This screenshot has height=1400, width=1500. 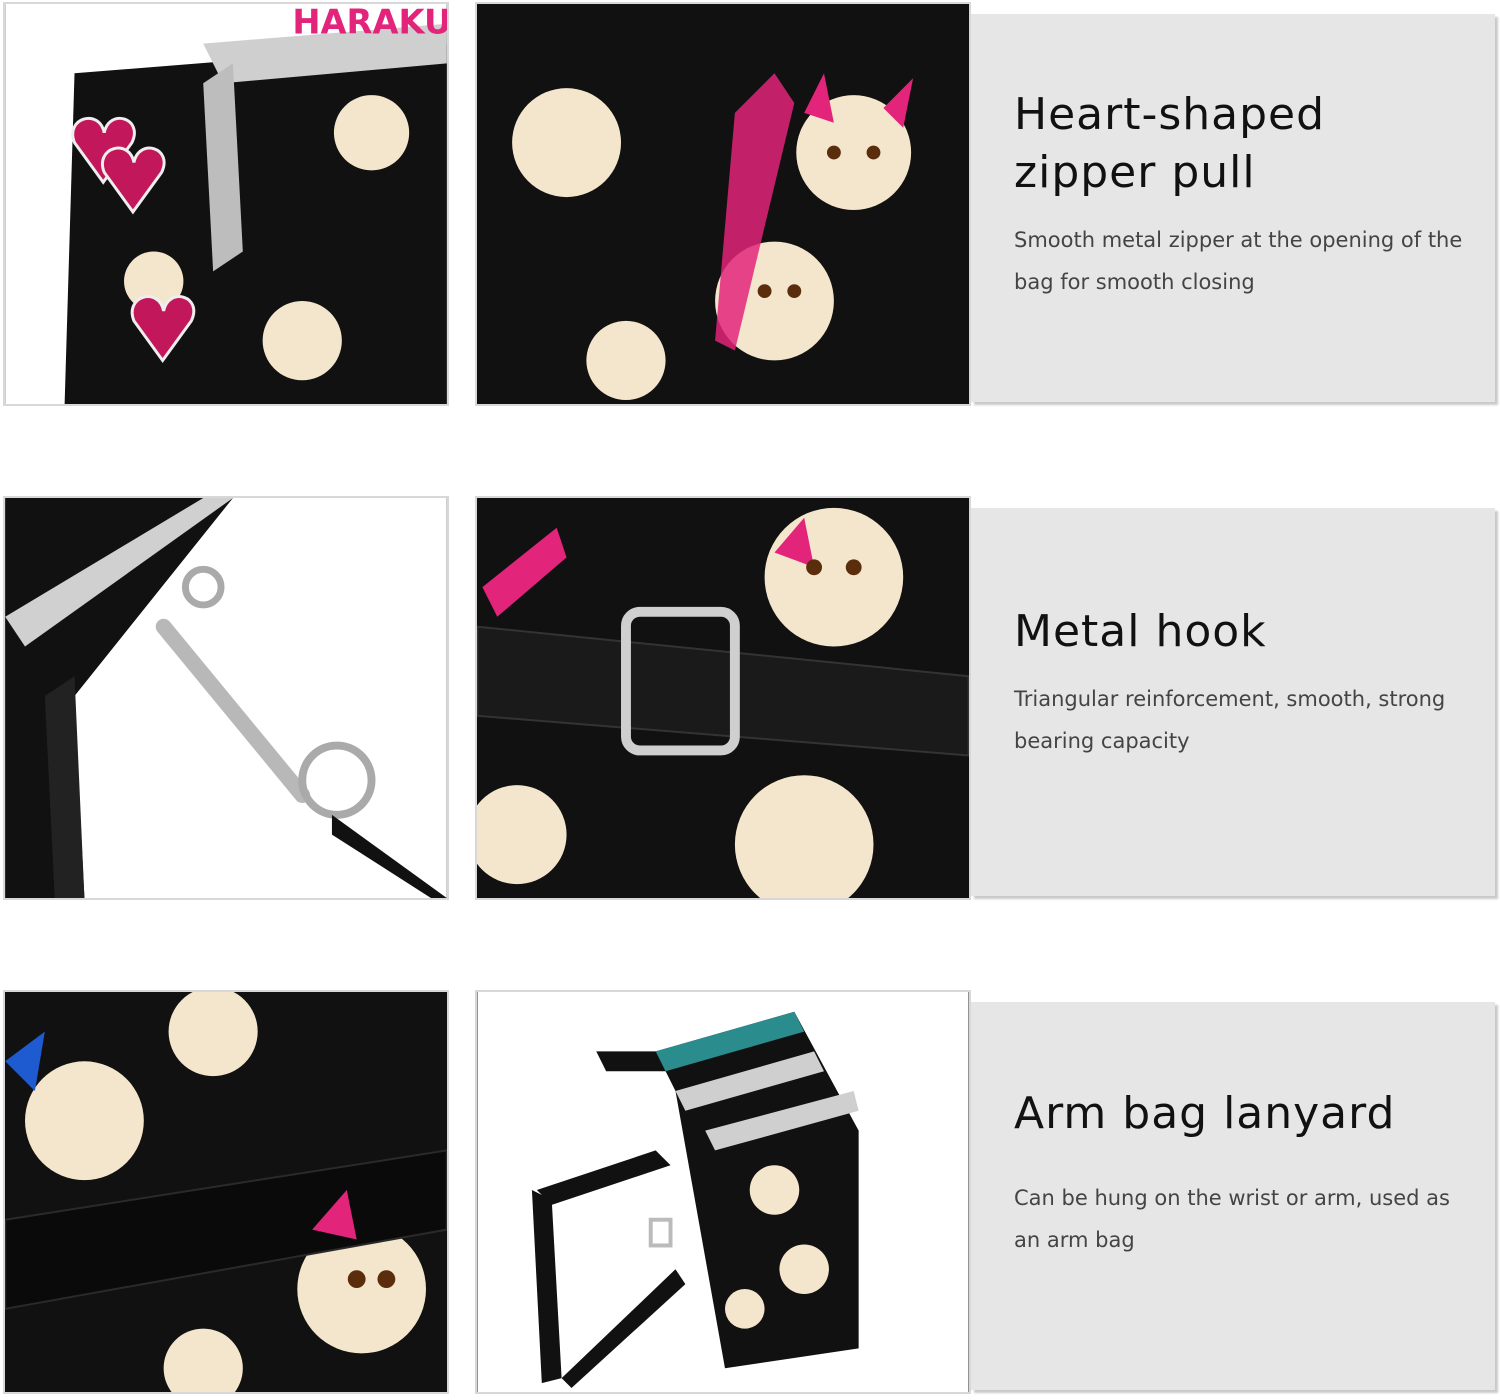 I want to click on heart-zipper-pull-image: HARAKU, so click(x=226, y=204).